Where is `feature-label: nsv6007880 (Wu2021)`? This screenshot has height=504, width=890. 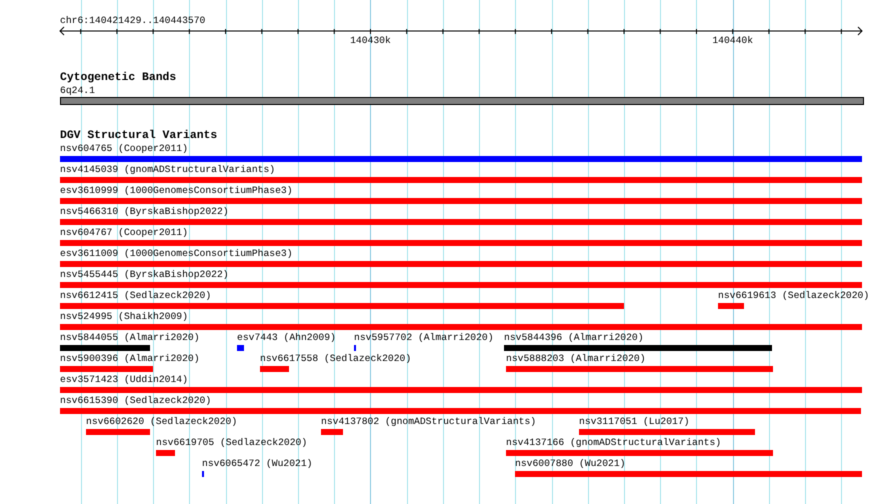
feature-label: nsv6007880 (Wu2021) is located at coordinates (570, 464).